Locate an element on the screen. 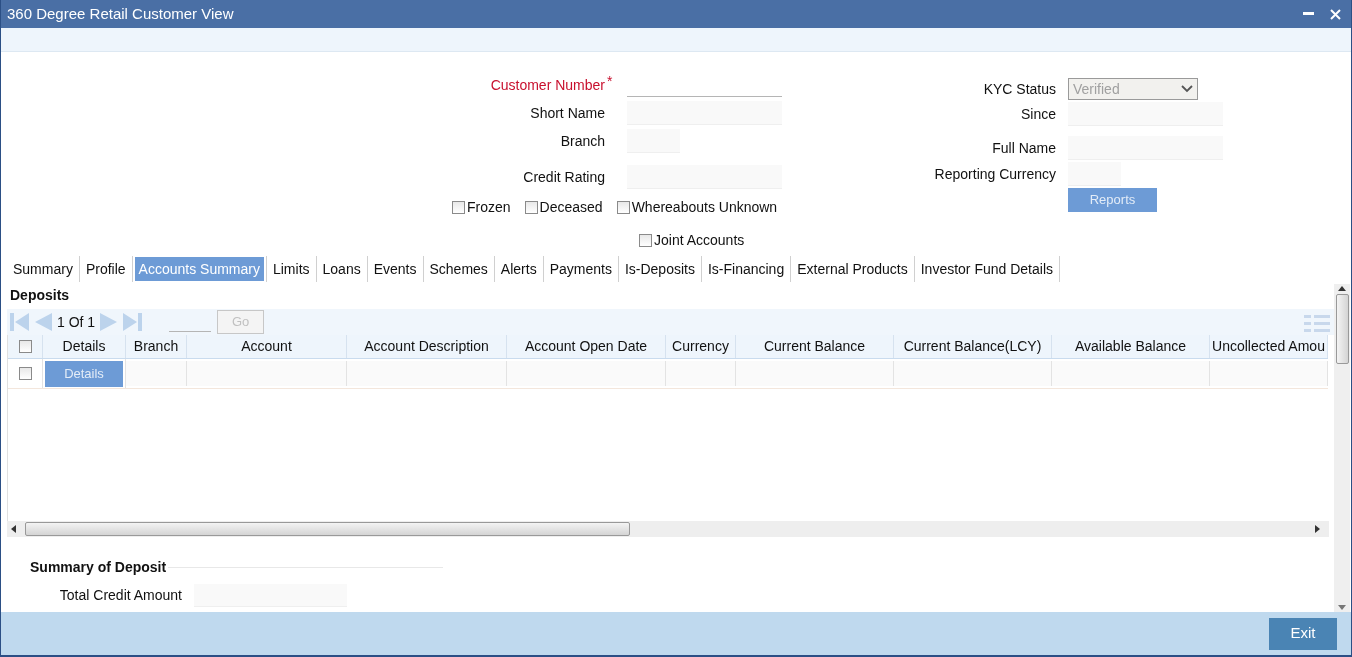 The image size is (1352, 657). tab: Events is located at coordinates (395, 269).